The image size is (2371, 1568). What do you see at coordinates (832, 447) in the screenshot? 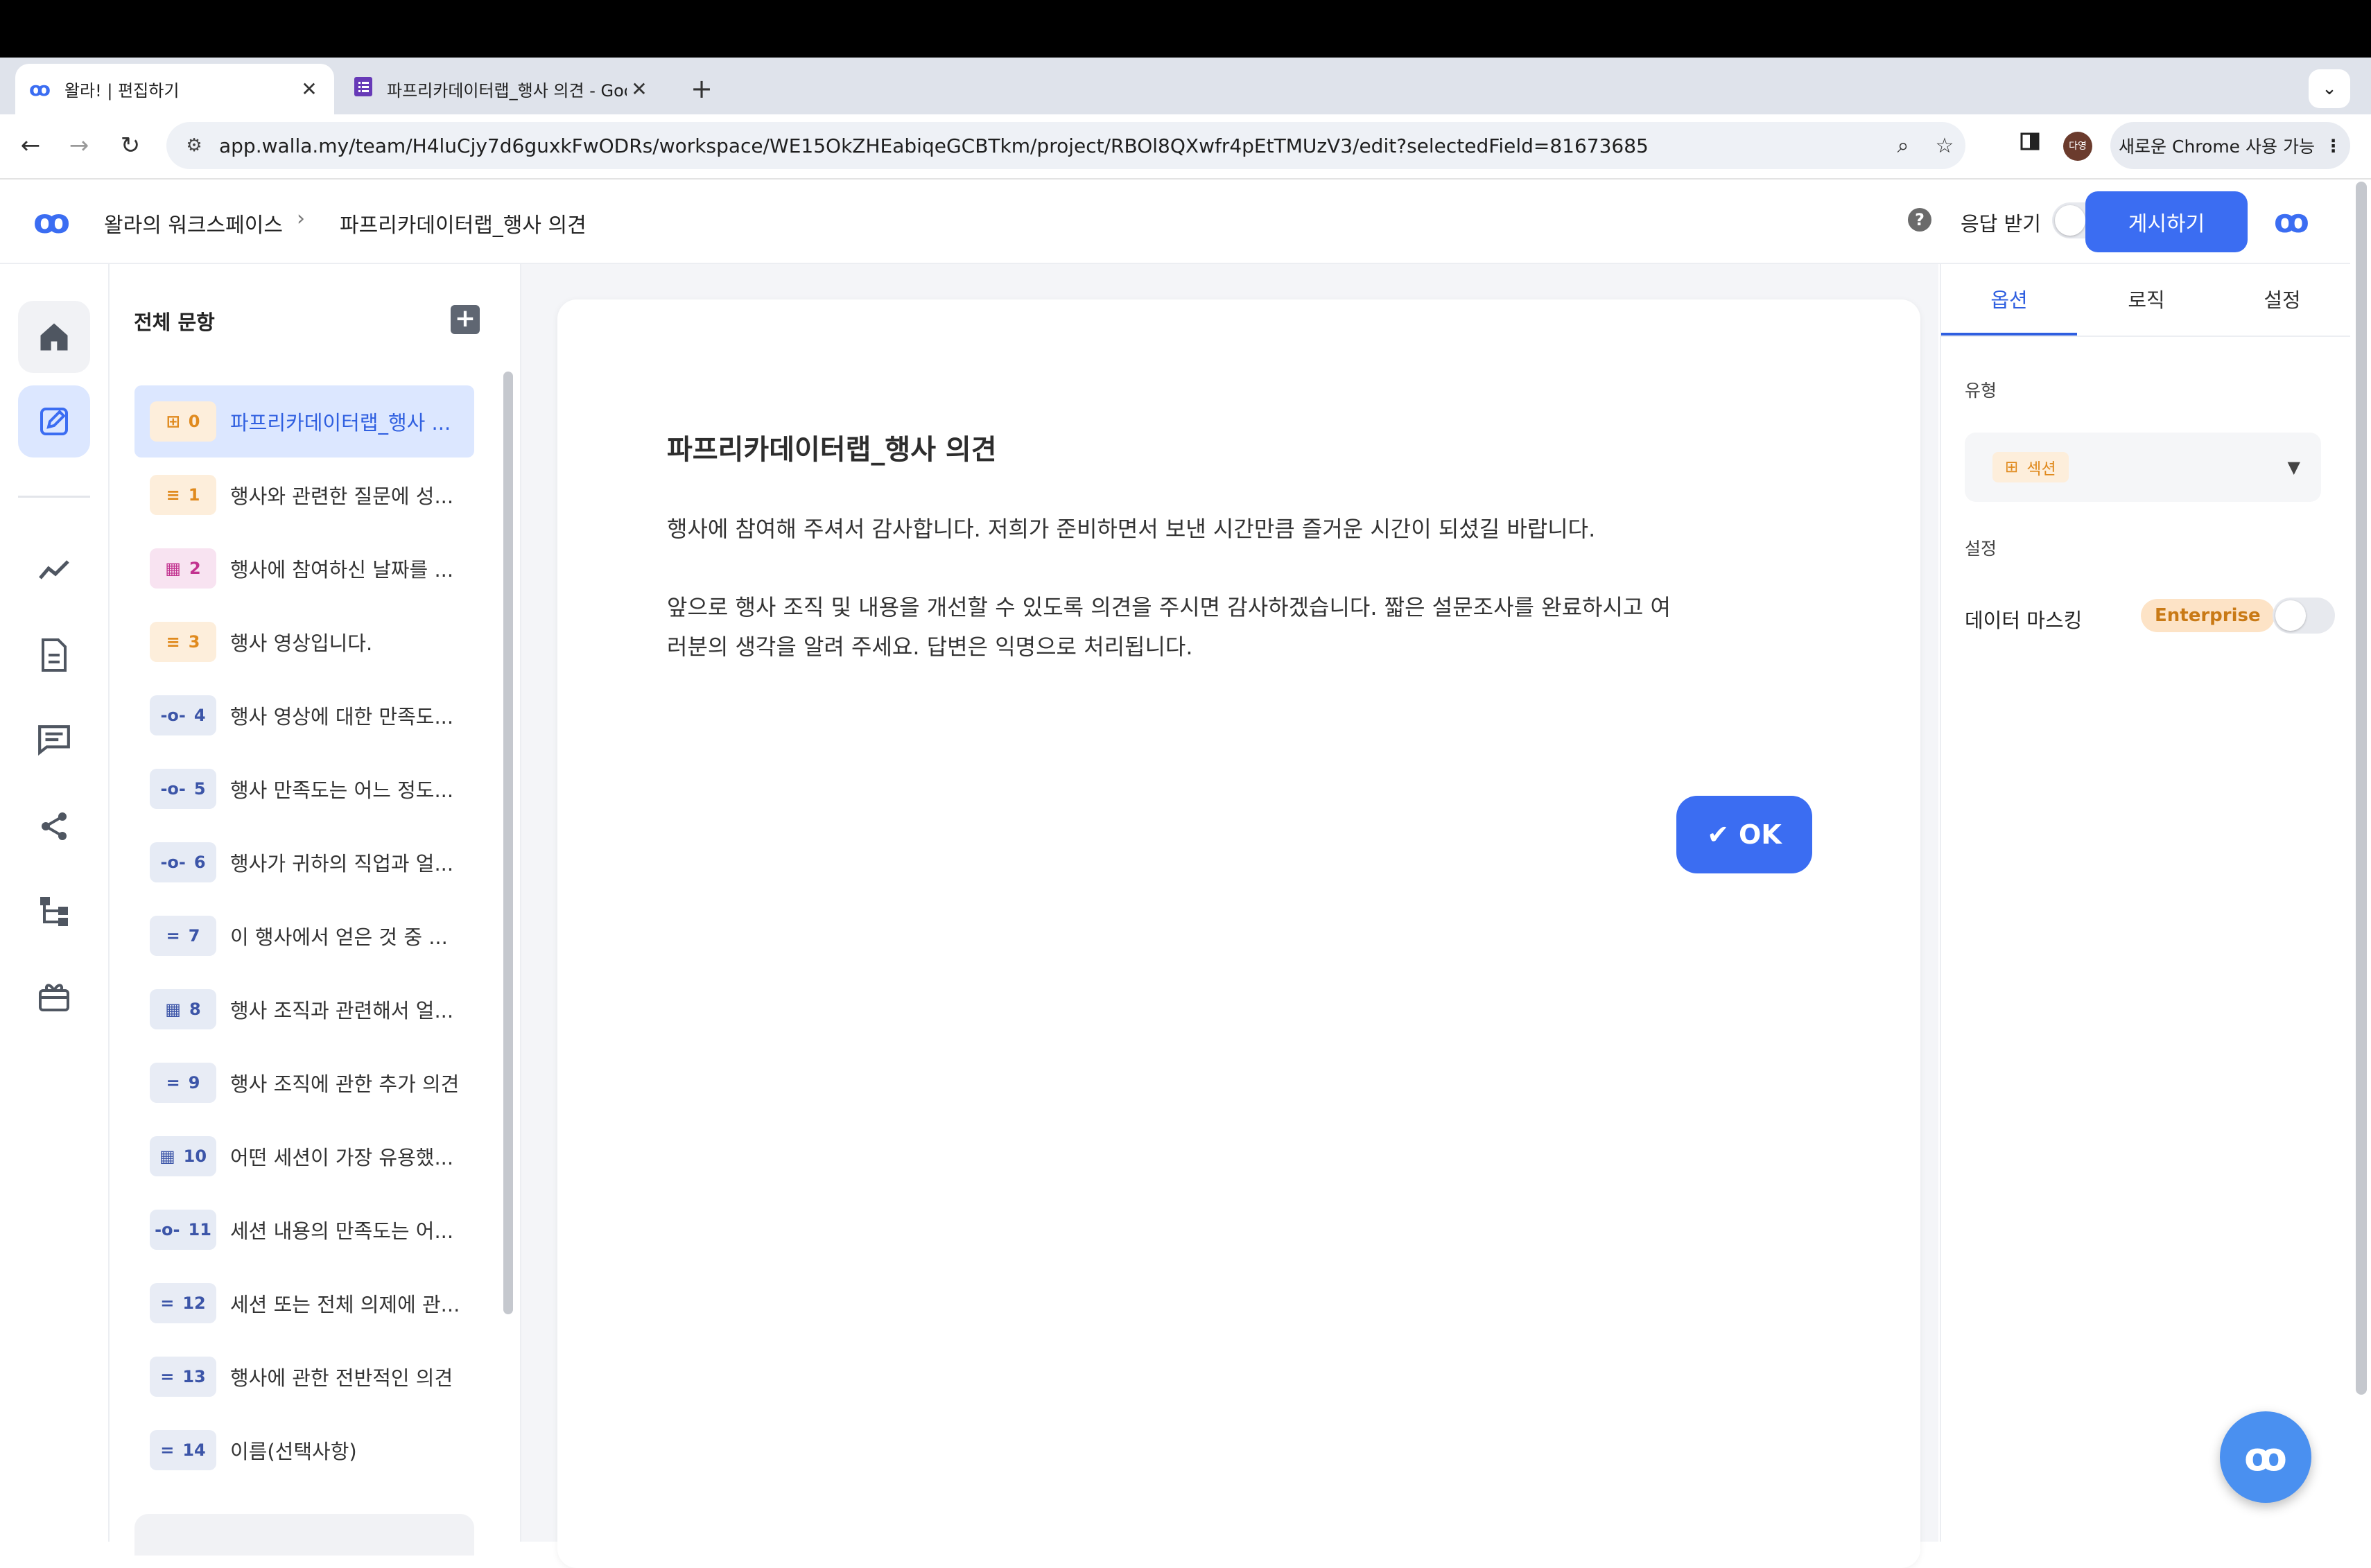
I see `survey-title: 파프리카데이터랩_행사 의견` at bounding box center [832, 447].